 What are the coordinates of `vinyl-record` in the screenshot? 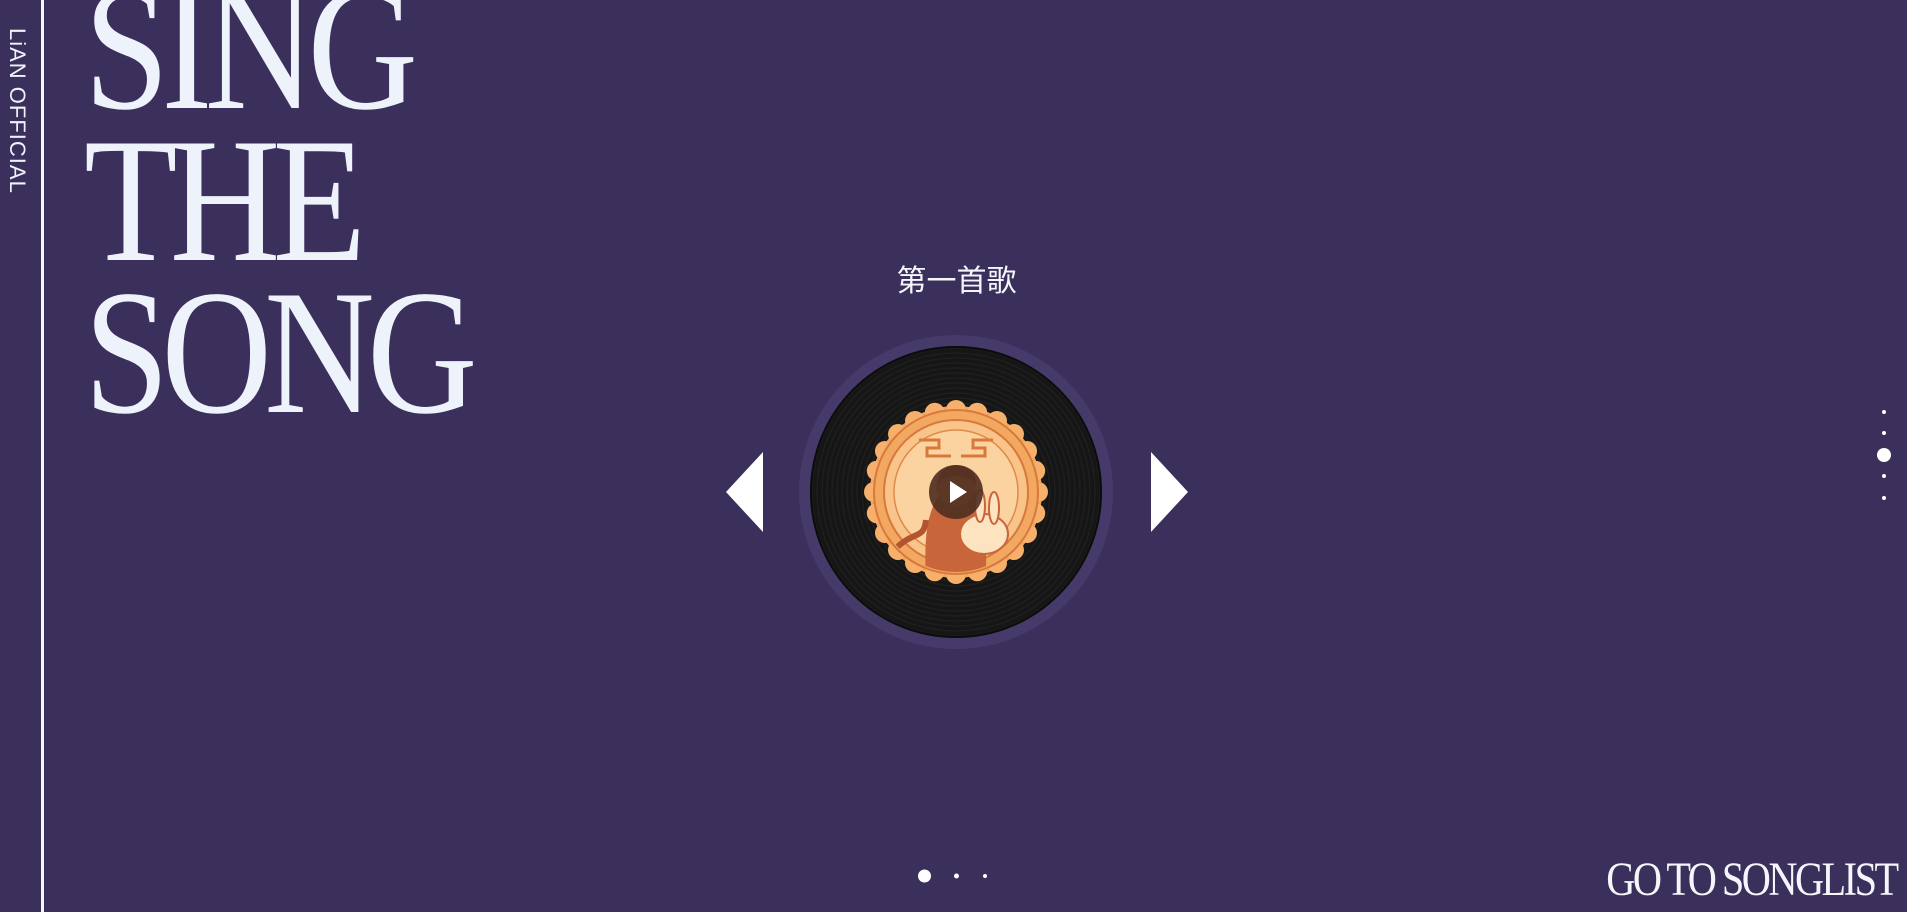 It's located at (956, 492).